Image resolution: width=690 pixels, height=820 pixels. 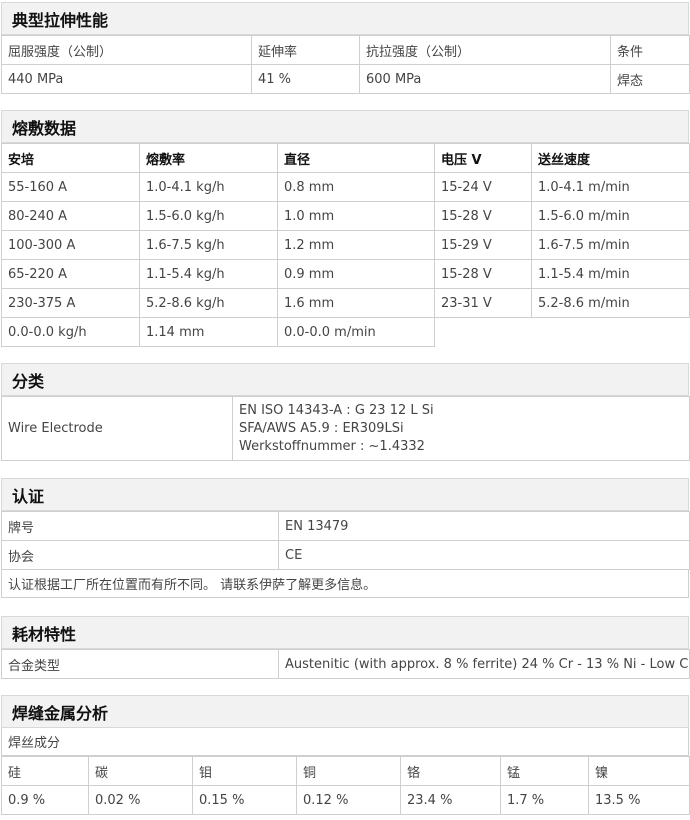 What do you see at coordinates (610, 245) in the screenshot?
I see `table-cell: 1.6-7.5 m/min` at bounding box center [610, 245].